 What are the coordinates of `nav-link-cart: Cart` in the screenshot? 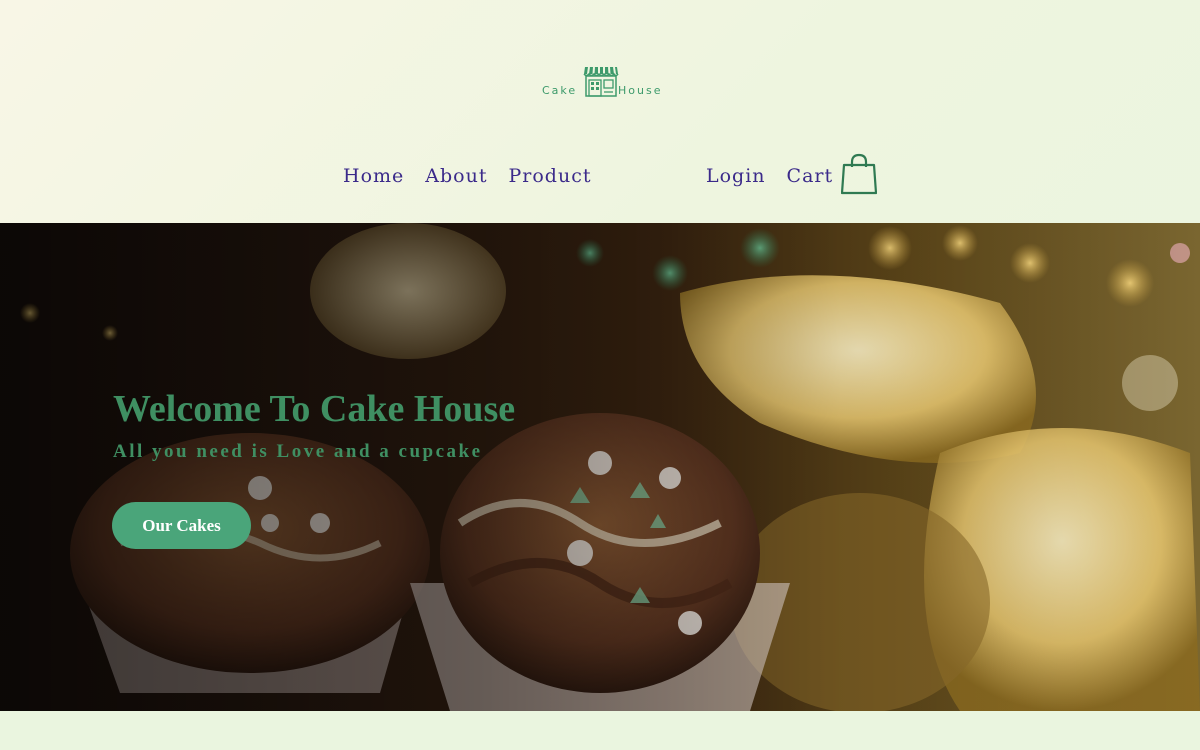 It's located at (810, 176).